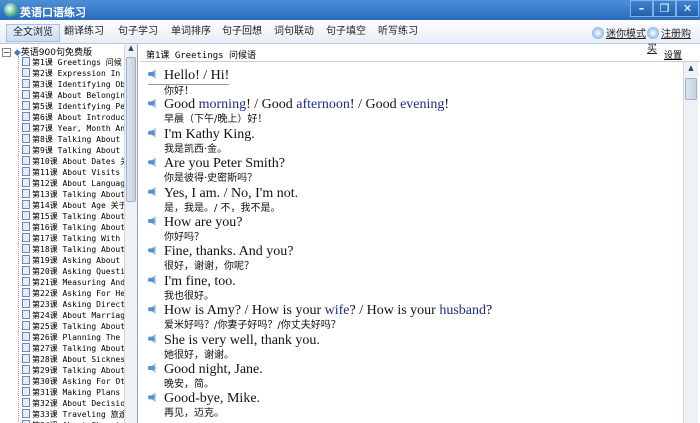 The width and height of the screenshot is (700, 423). What do you see at coordinates (73, 183) in the screenshot?
I see `tree-item: 第12课 About Languag` at bounding box center [73, 183].